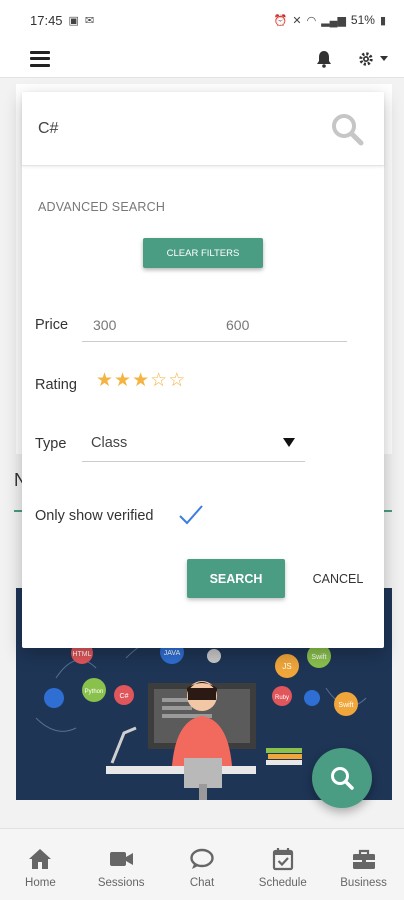 This screenshot has width=404, height=900. I want to click on banner-tag-js: JS, so click(286, 666).